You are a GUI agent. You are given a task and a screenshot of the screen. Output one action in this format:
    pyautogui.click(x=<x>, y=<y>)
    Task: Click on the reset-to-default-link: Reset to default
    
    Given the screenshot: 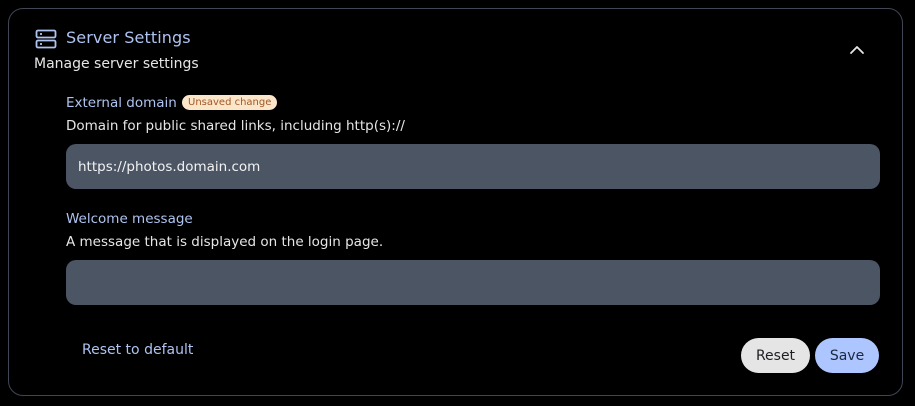 What is the action you would take?
    pyautogui.click(x=137, y=350)
    